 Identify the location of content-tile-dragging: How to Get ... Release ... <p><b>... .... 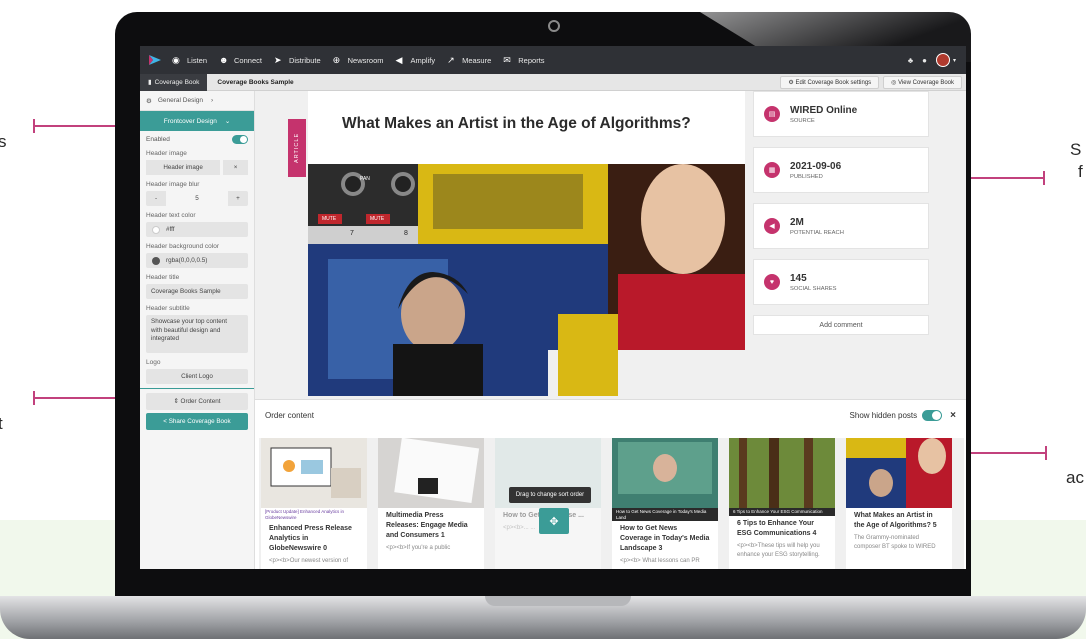
(548, 503).